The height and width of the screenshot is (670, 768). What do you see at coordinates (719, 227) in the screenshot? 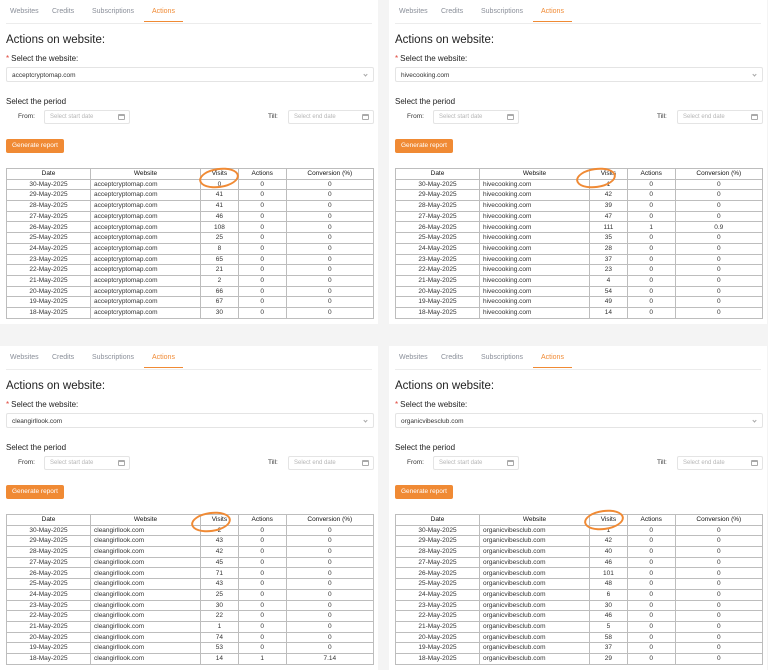
I see `cell-conversion: 0.9` at bounding box center [719, 227].